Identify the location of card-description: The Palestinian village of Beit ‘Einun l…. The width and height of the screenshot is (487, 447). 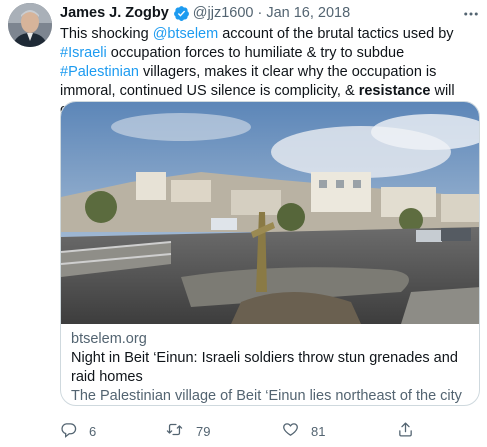
(266, 396).